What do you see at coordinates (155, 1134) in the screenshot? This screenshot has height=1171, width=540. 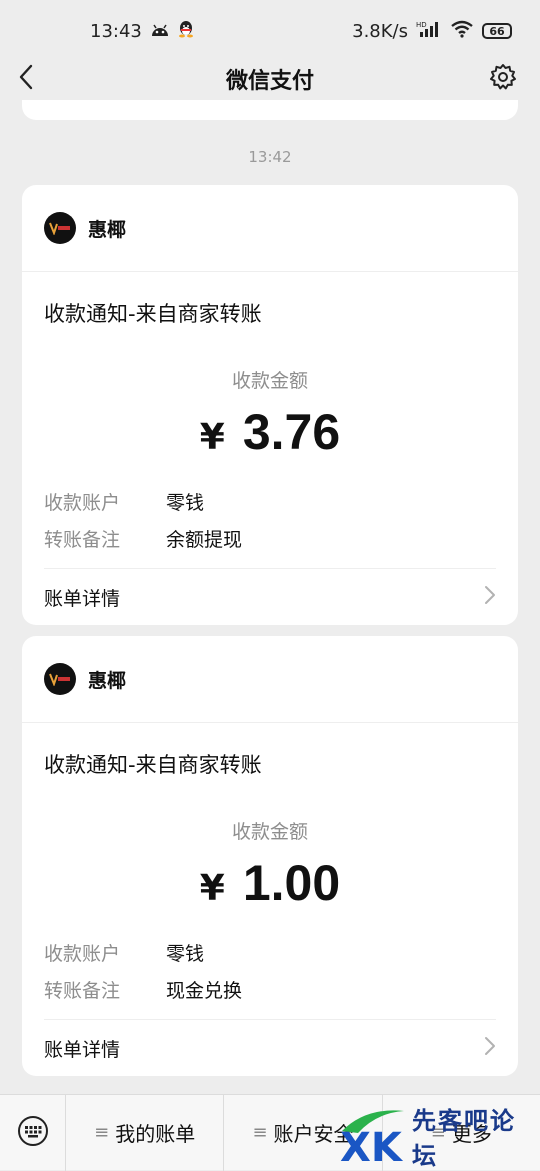 I see `menu-label: 我的账单` at bounding box center [155, 1134].